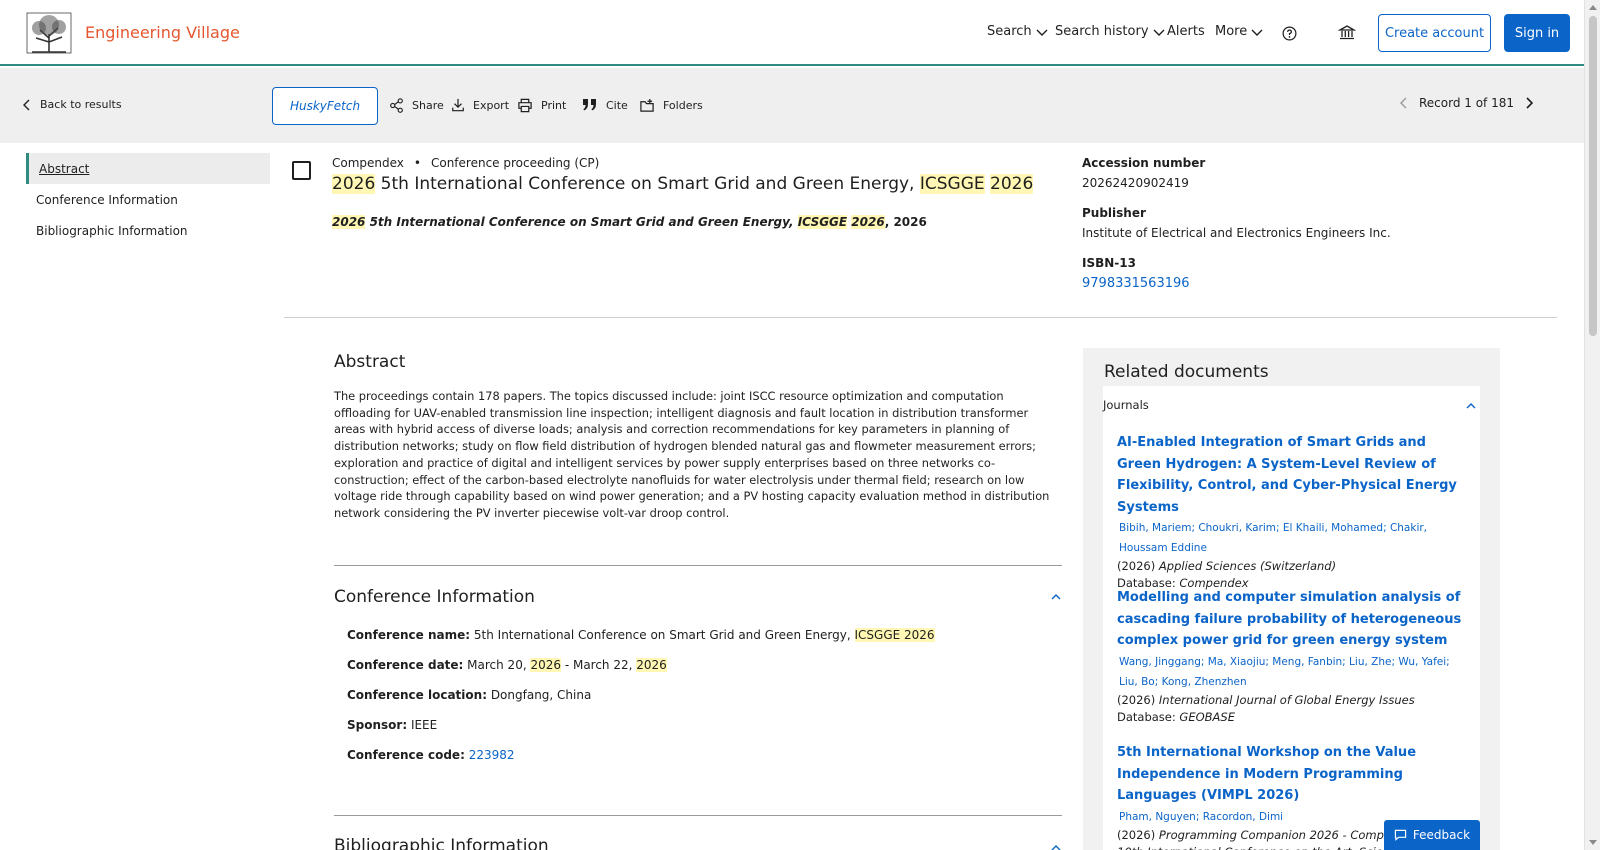 The height and width of the screenshot is (850, 1600). I want to click on conference-heading: Conference Information, so click(434, 597).